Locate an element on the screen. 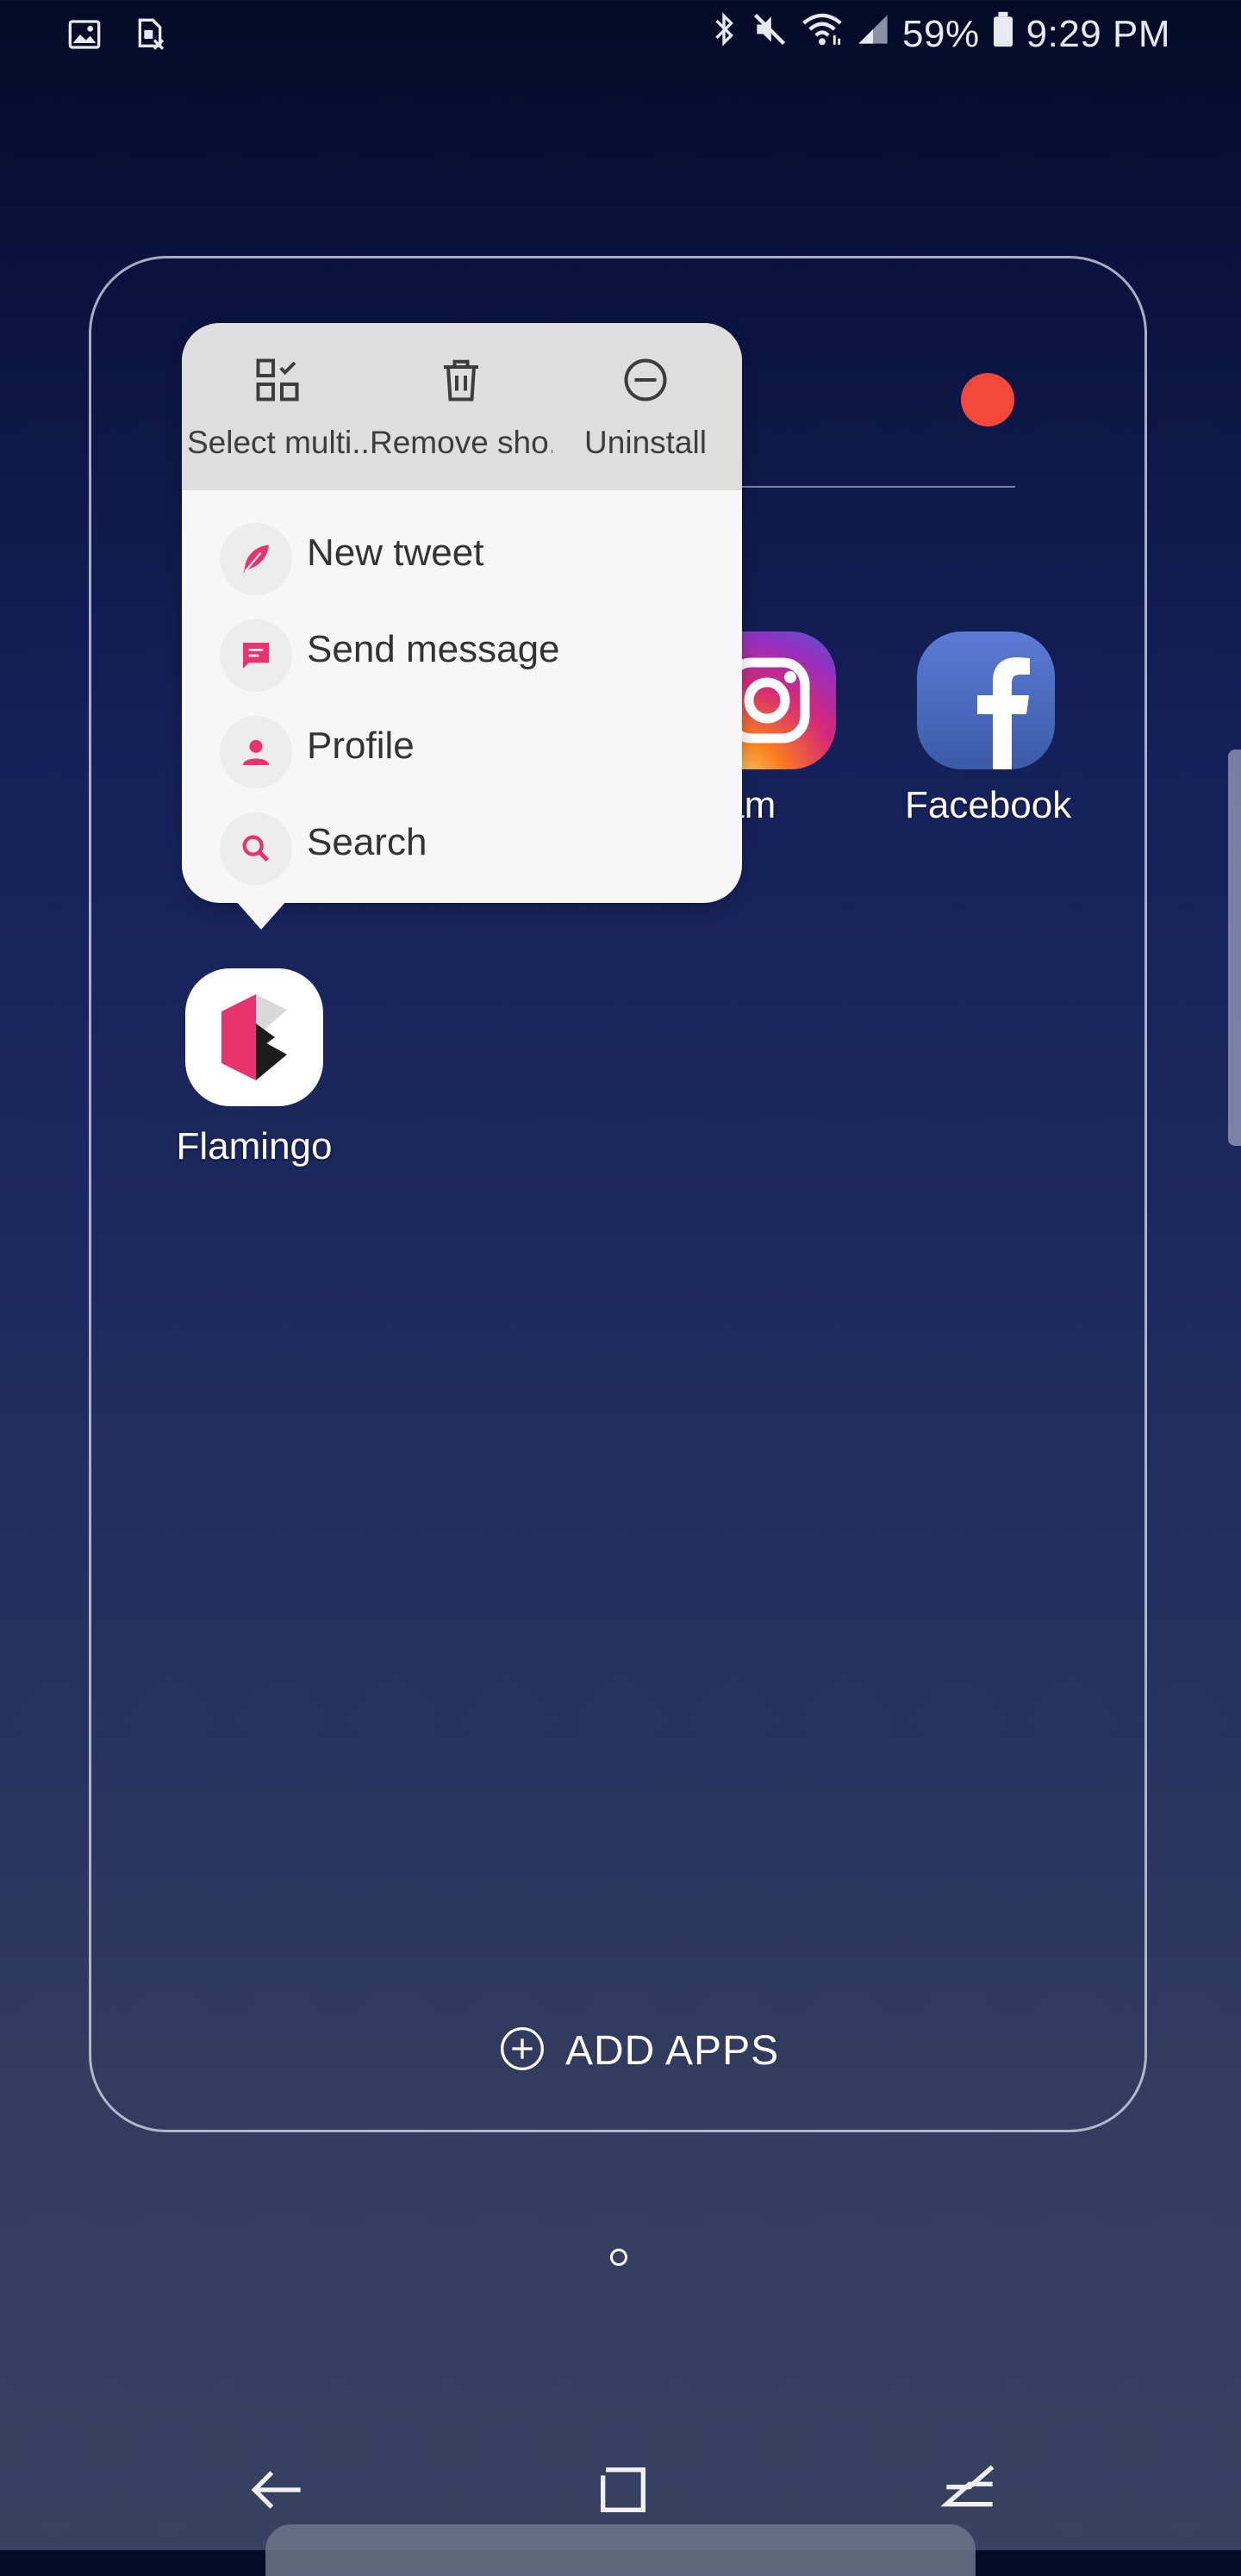 The height and width of the screenshot is (2576, 1241). select-multiple-button: Select multi.. is located at coordinates (277, 407).